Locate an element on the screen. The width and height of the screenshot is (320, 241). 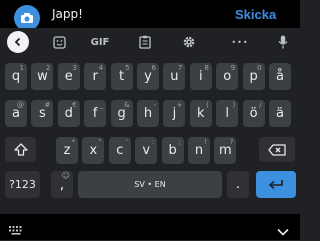
key-1-9: ö / is located at coordinates (253, 113).